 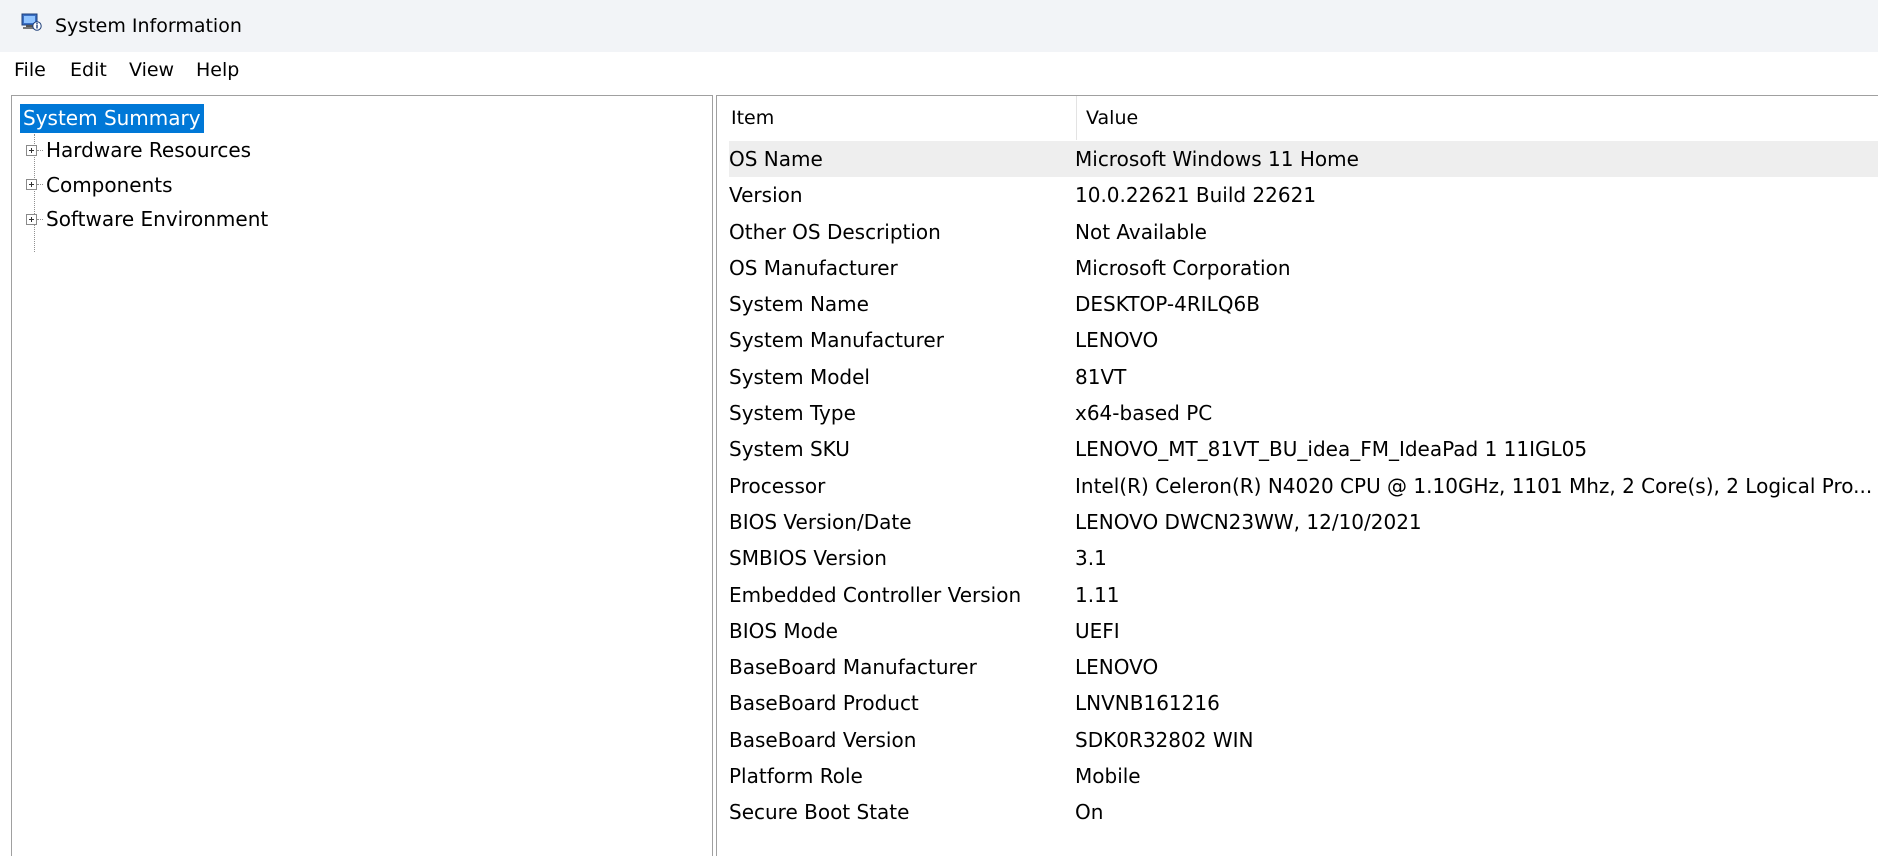 What do you see at coordinates (1097, 594) in the screenshot?
I see `row-value: 1.11` at bounding box center [1097, 594].